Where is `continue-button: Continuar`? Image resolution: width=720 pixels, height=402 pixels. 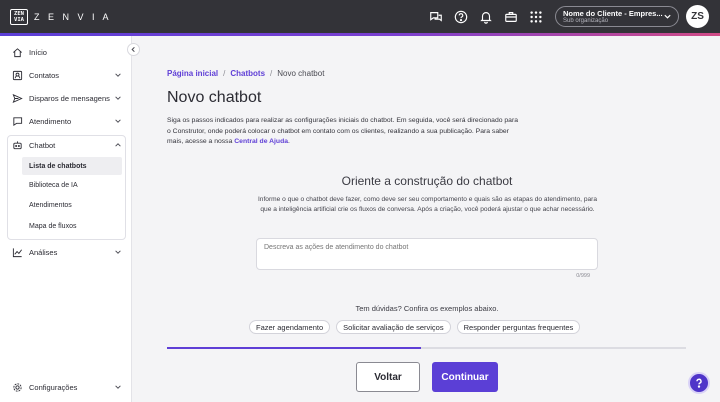 continue-button: Continuar is located at coordinates (465, 377).